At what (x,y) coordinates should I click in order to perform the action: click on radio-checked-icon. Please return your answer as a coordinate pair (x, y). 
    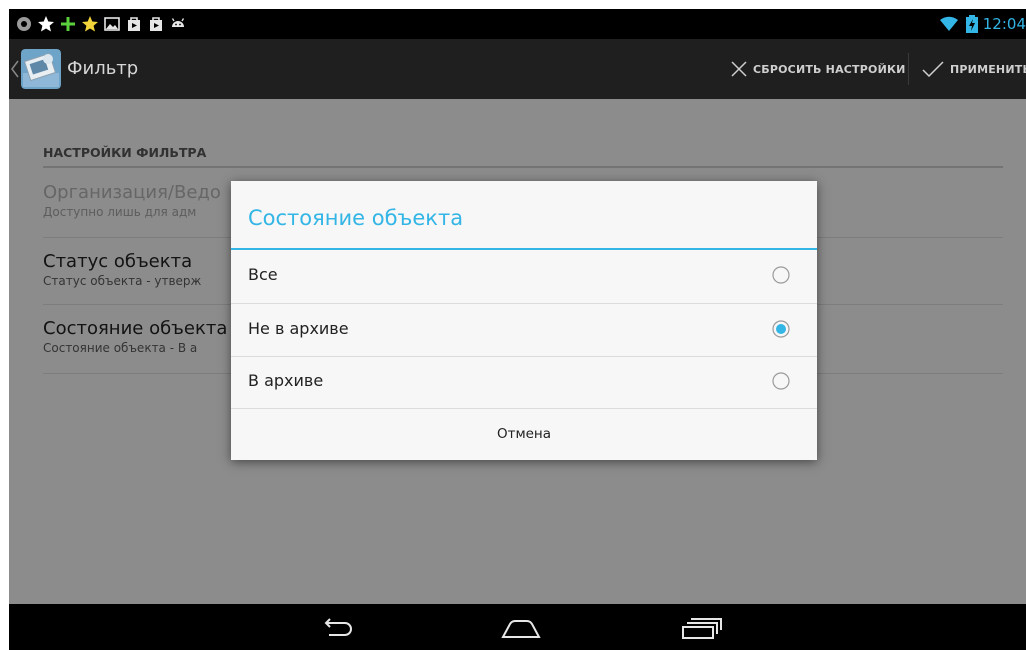
    Looking at the image, I should click on (781, 329).